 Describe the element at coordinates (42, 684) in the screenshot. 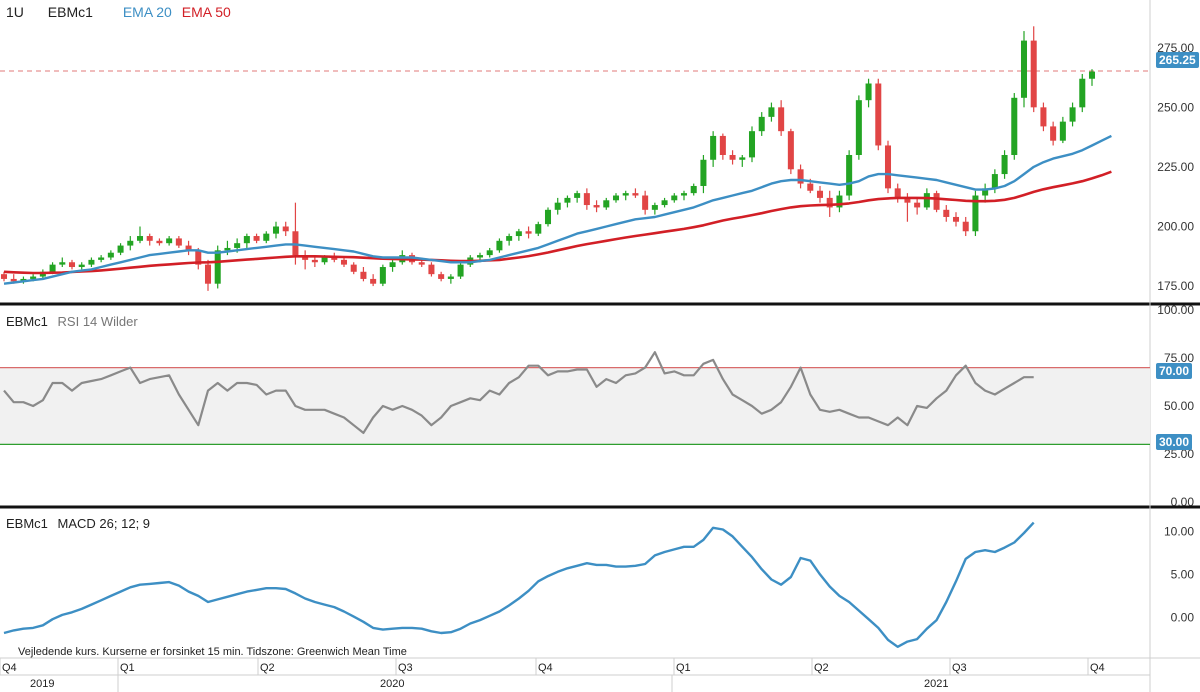

I see `year-label: 2019` at that location.